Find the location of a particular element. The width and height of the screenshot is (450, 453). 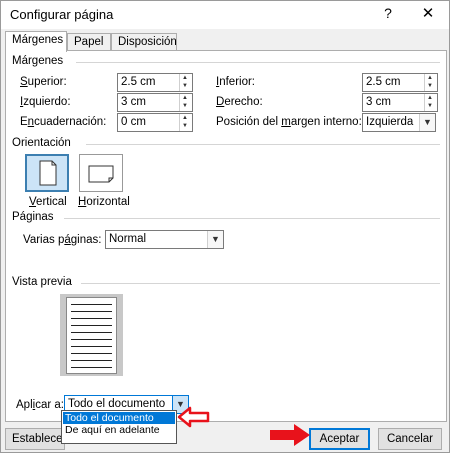

left-margin-spinner: 3 cm ▲ ▼ is located at coordinates (155, 102).